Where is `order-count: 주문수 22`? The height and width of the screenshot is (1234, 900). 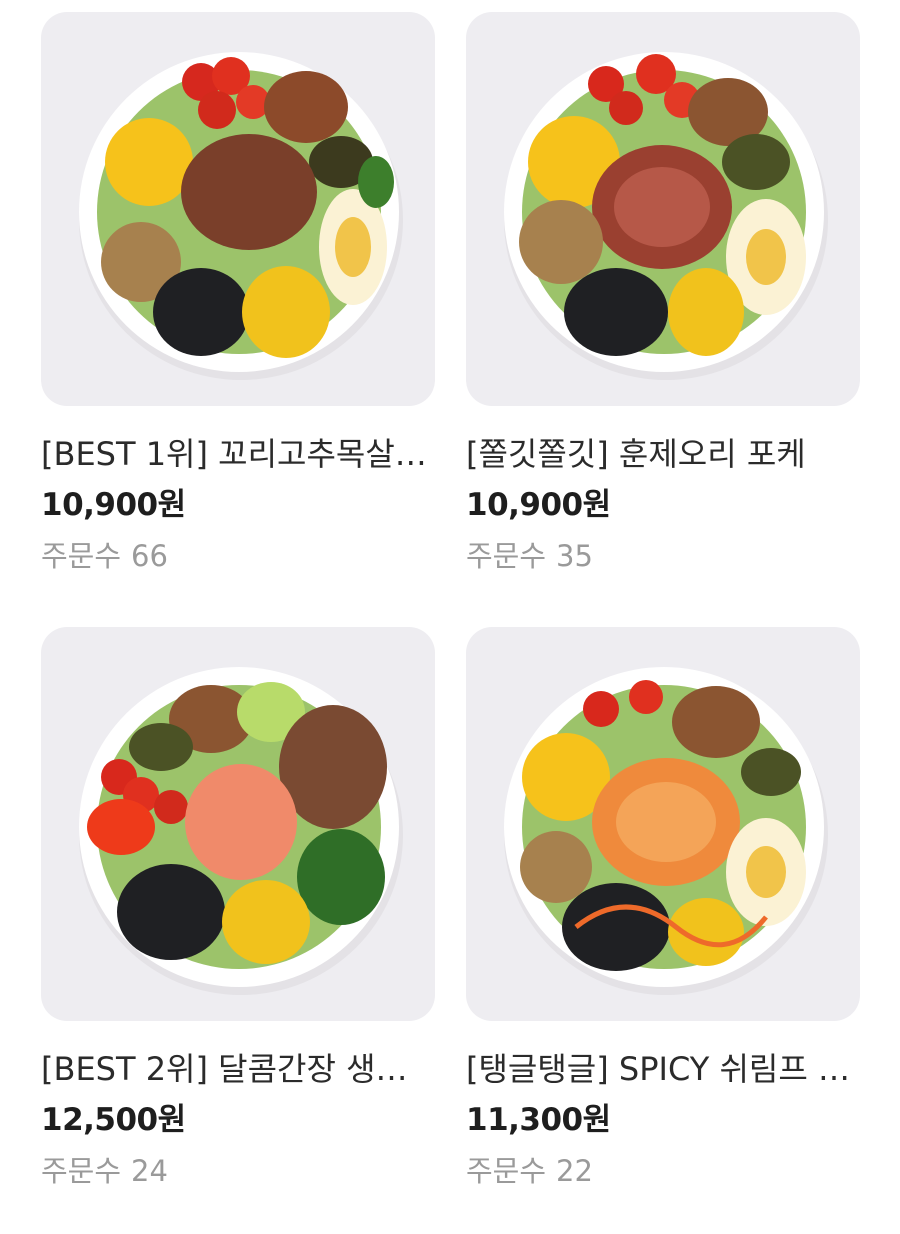 order-count: 주문수 22 is located at coordinates (663, 1171).